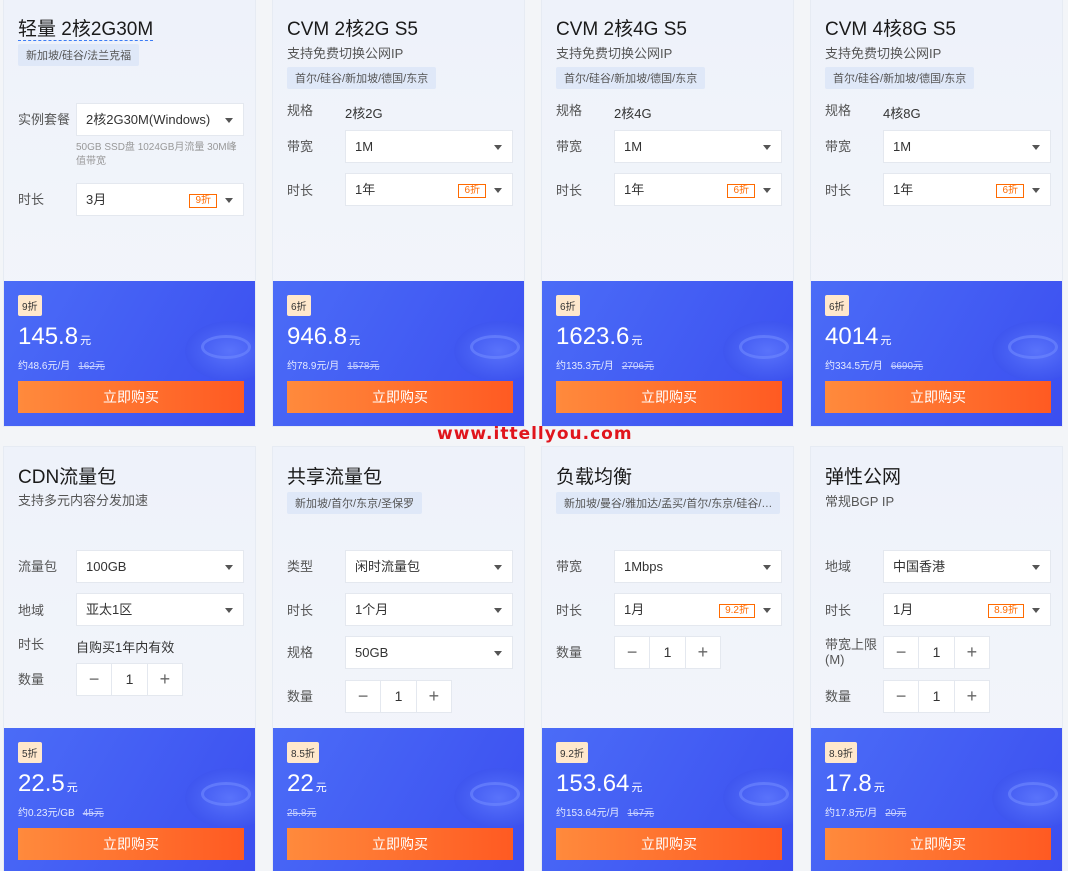  What do you see at coordinates (93, 813) in the screenshot?
I see `original-price: 45元` at bounding box center [93, 813].